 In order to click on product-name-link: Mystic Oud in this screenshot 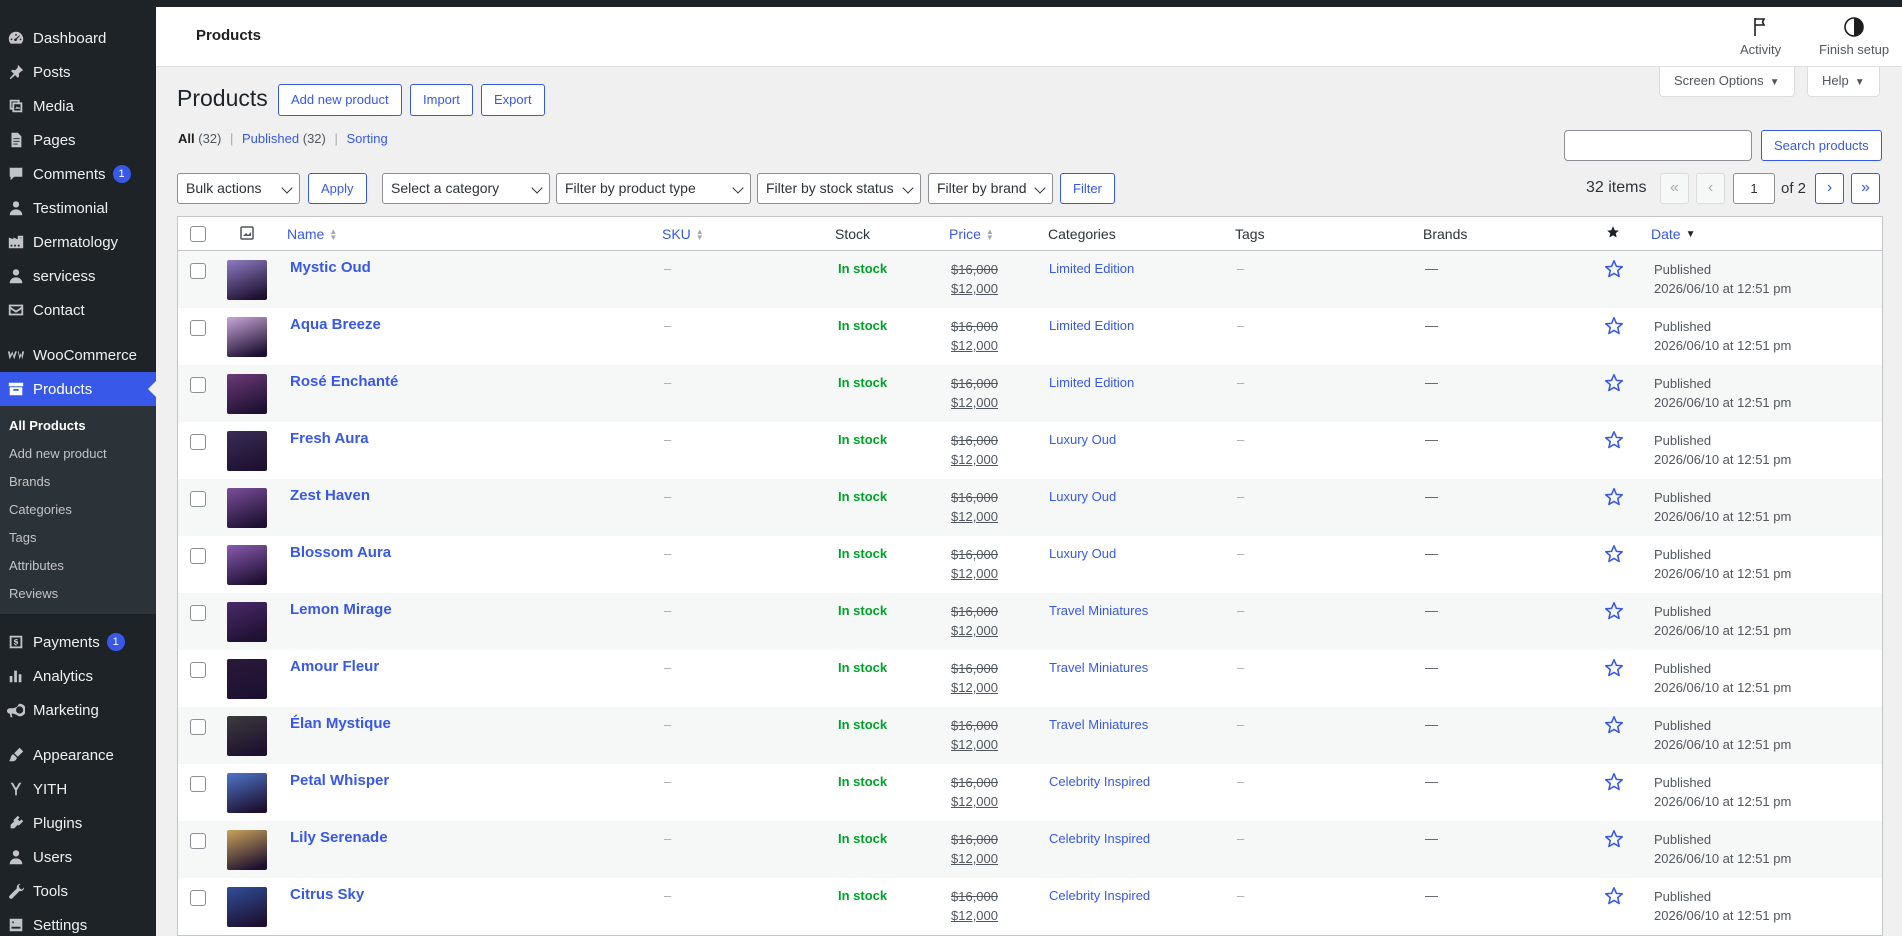, I will do `click(330, 267)`.